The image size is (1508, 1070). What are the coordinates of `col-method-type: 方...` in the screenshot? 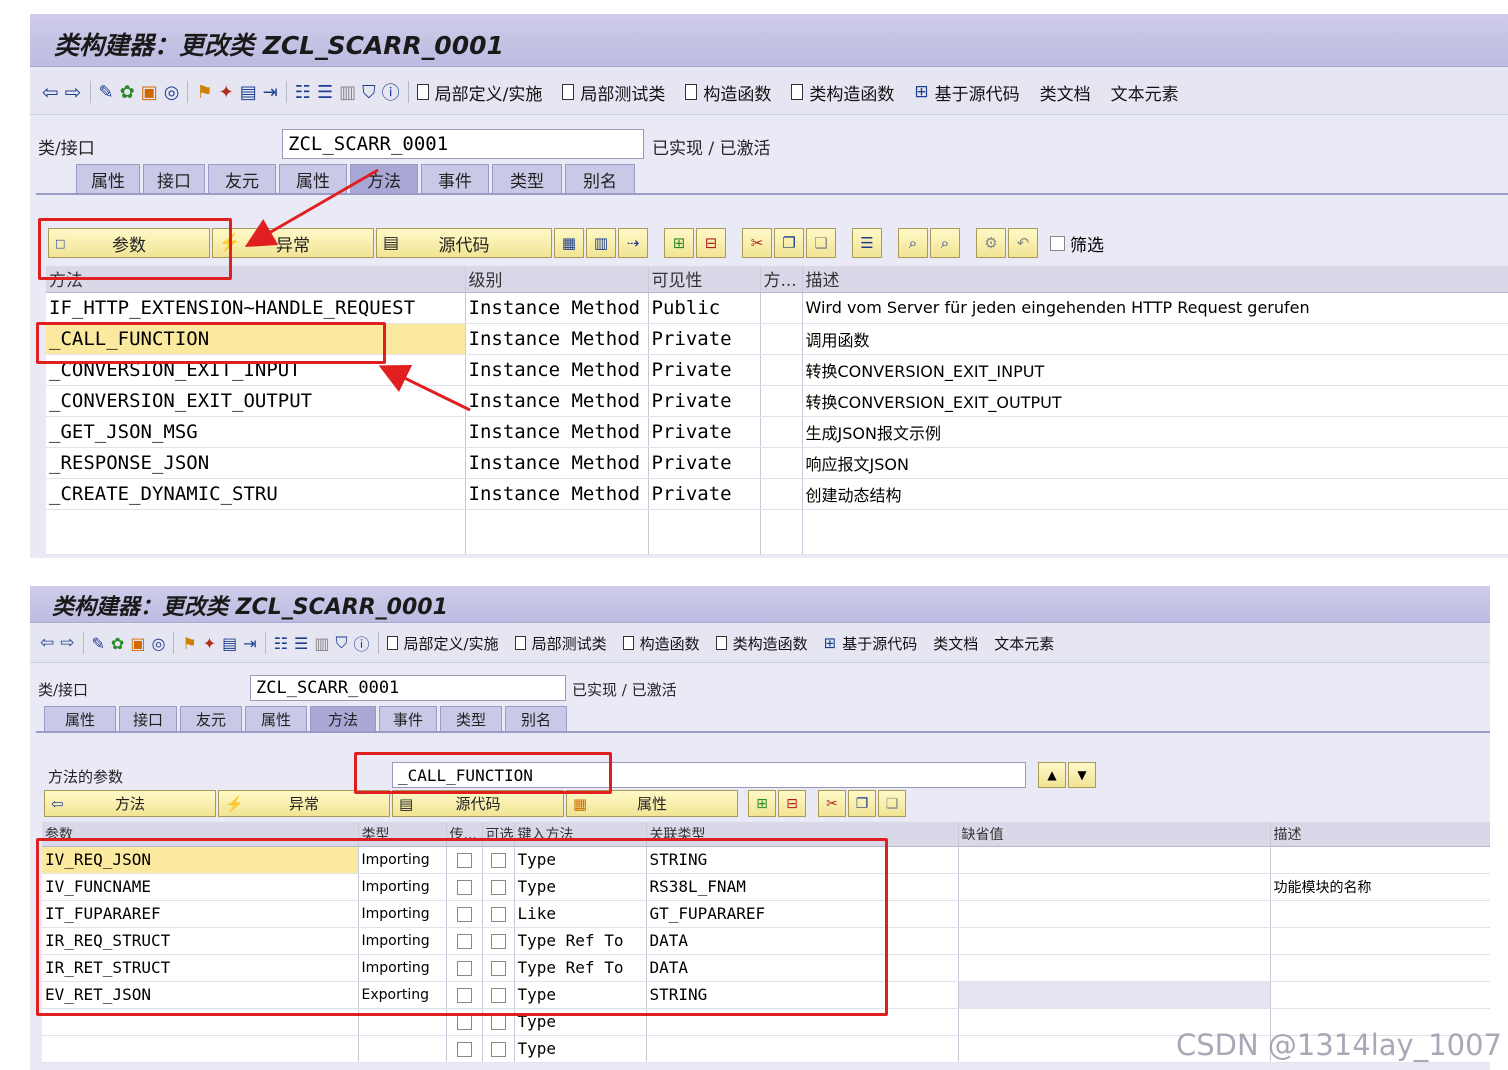 It's located at (781, 279).